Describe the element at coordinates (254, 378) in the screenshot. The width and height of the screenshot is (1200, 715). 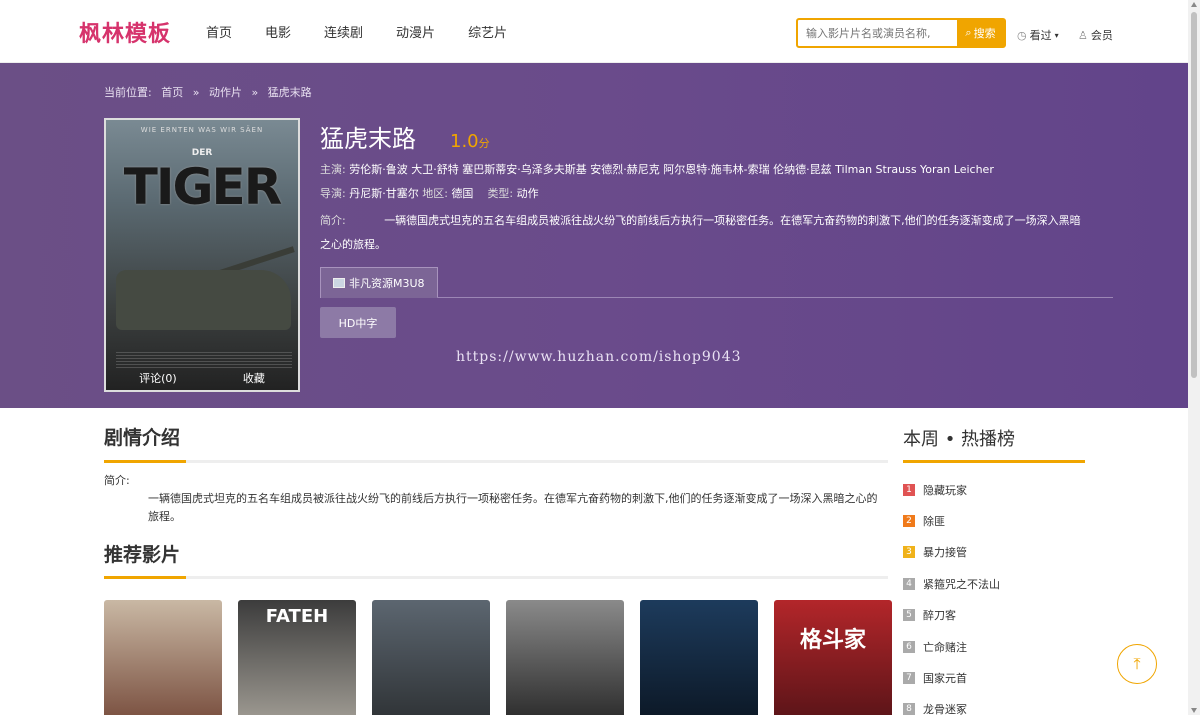
I see `favorite-link: 收藏` at that location.